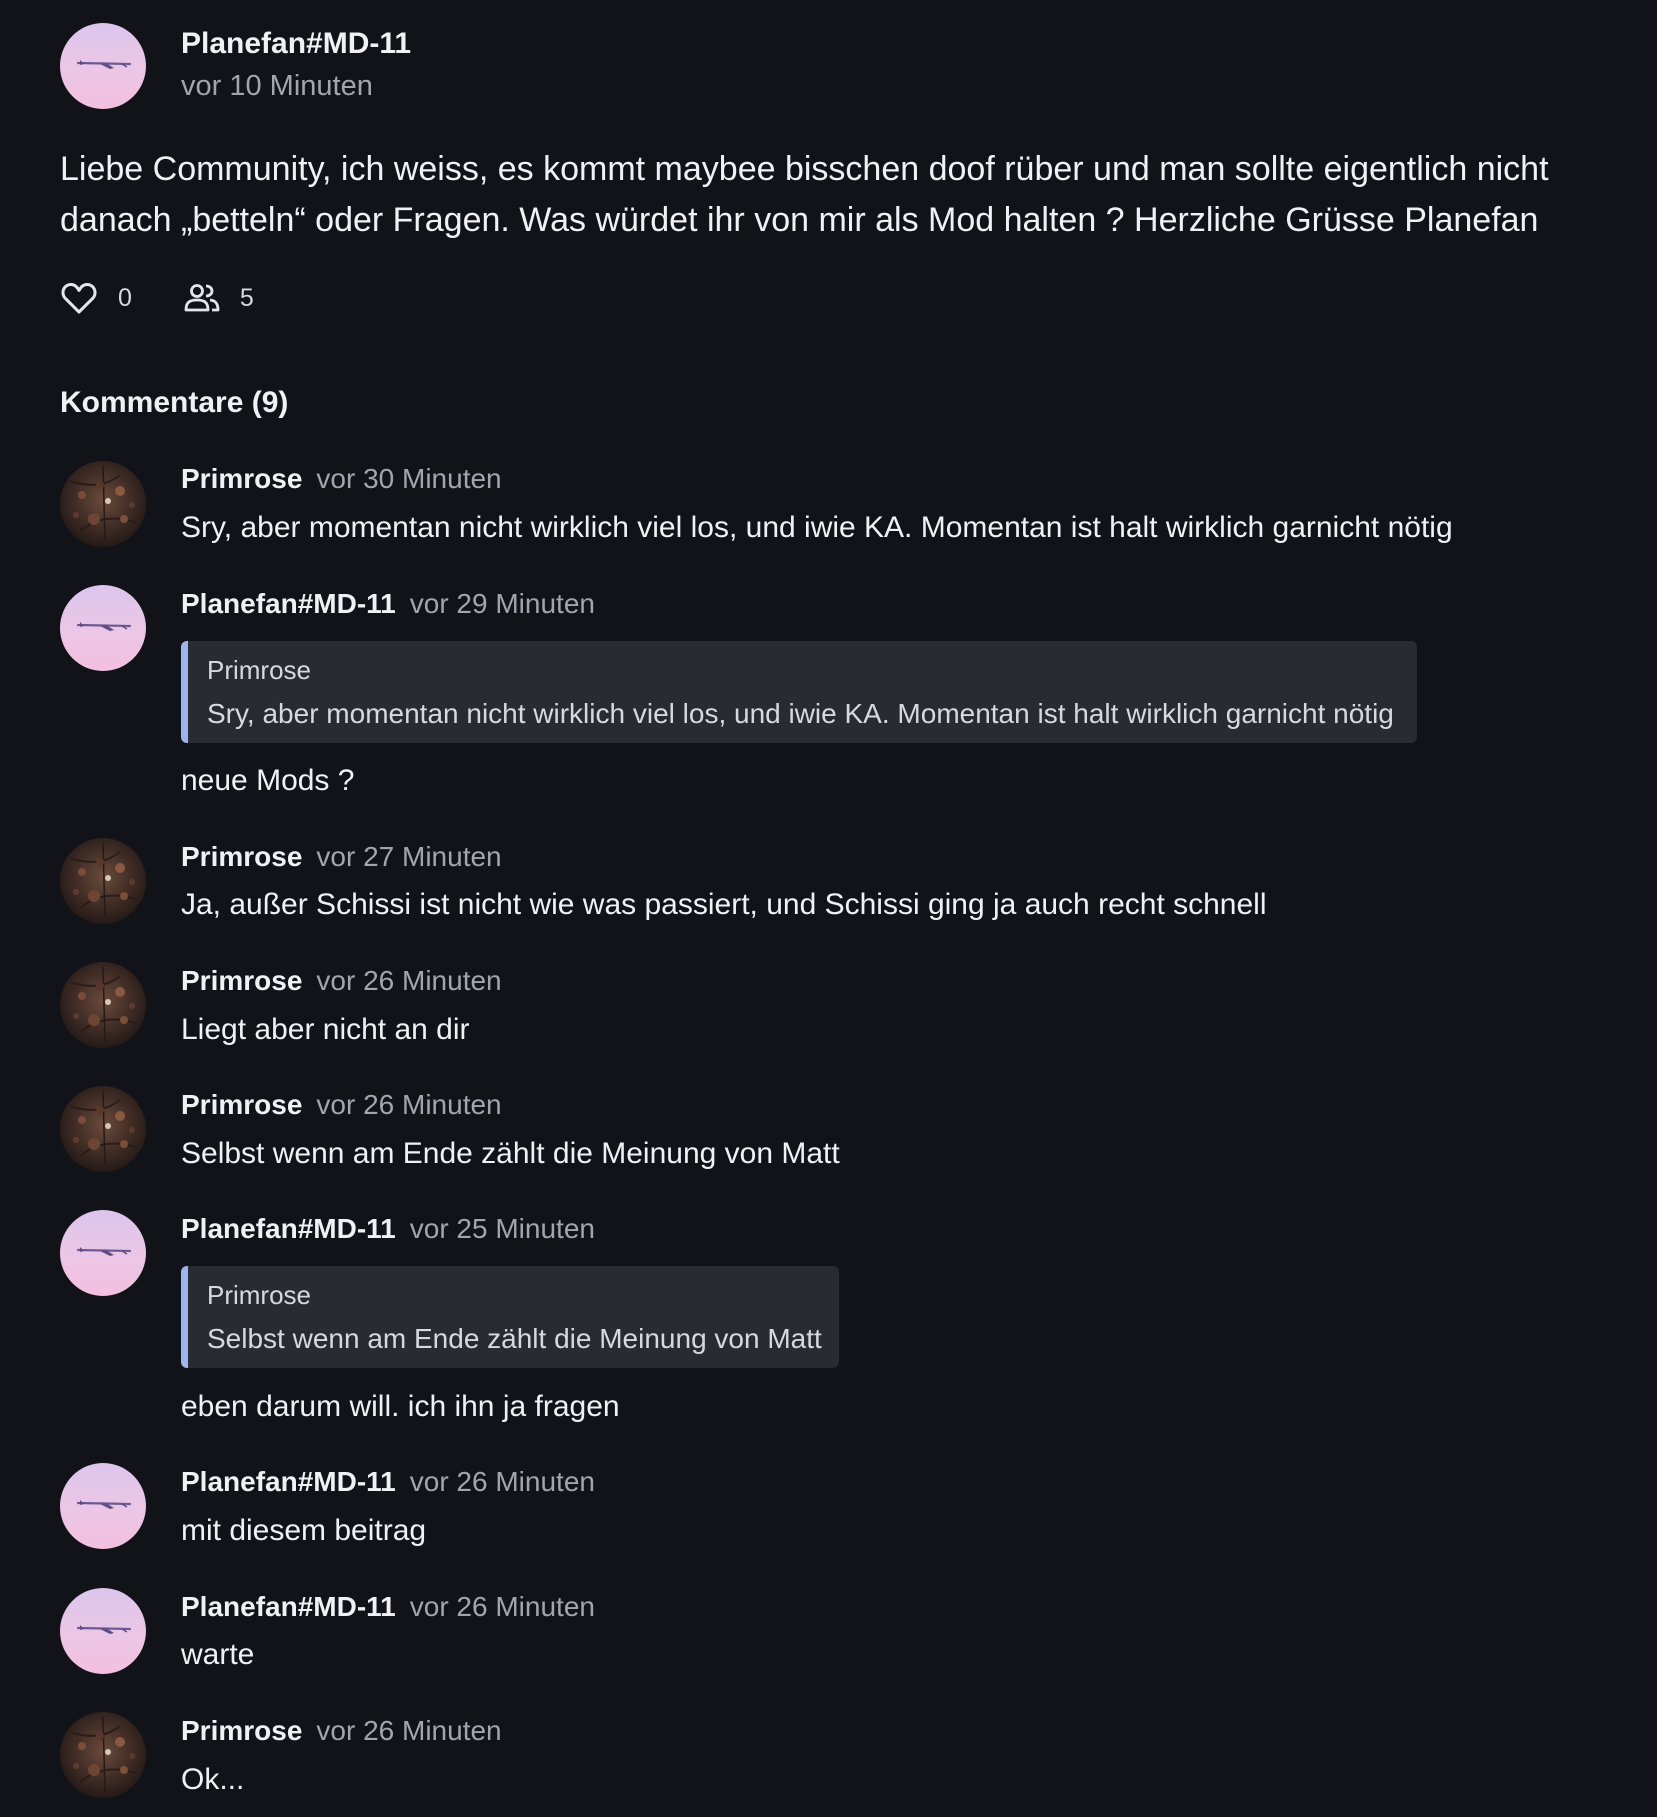 The width and height of the screenshot is (1657, 1817). I want to click on comment-timestamp: vor 25 Minuten, so click(502, 1228).